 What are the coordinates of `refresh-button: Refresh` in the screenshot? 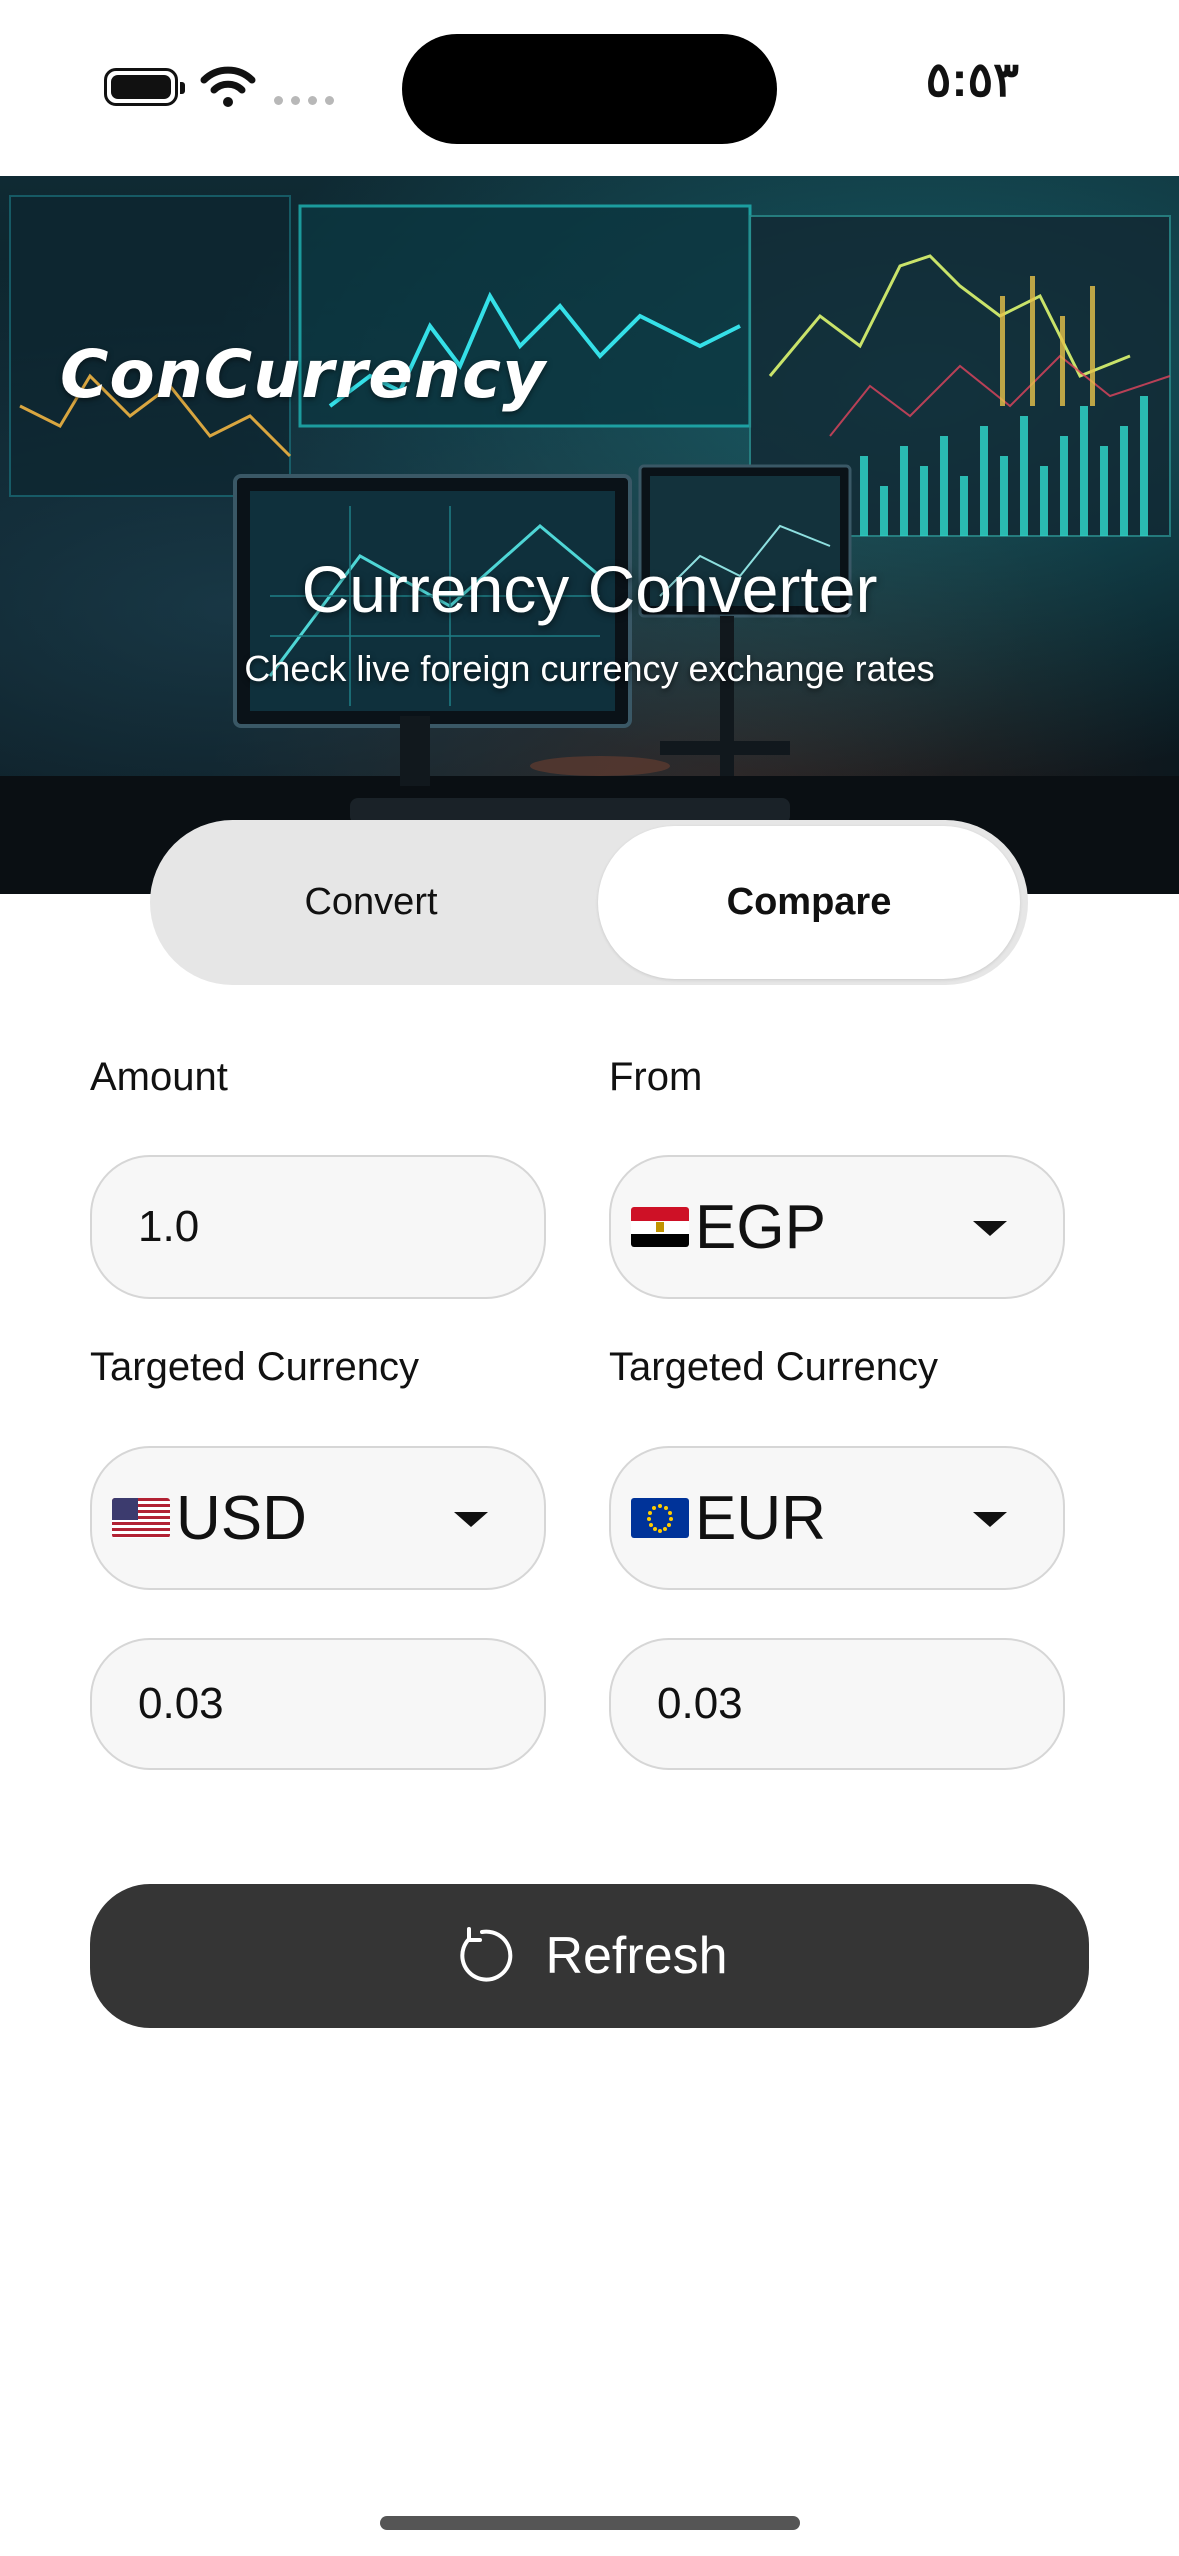 It's located at (589, 1956).